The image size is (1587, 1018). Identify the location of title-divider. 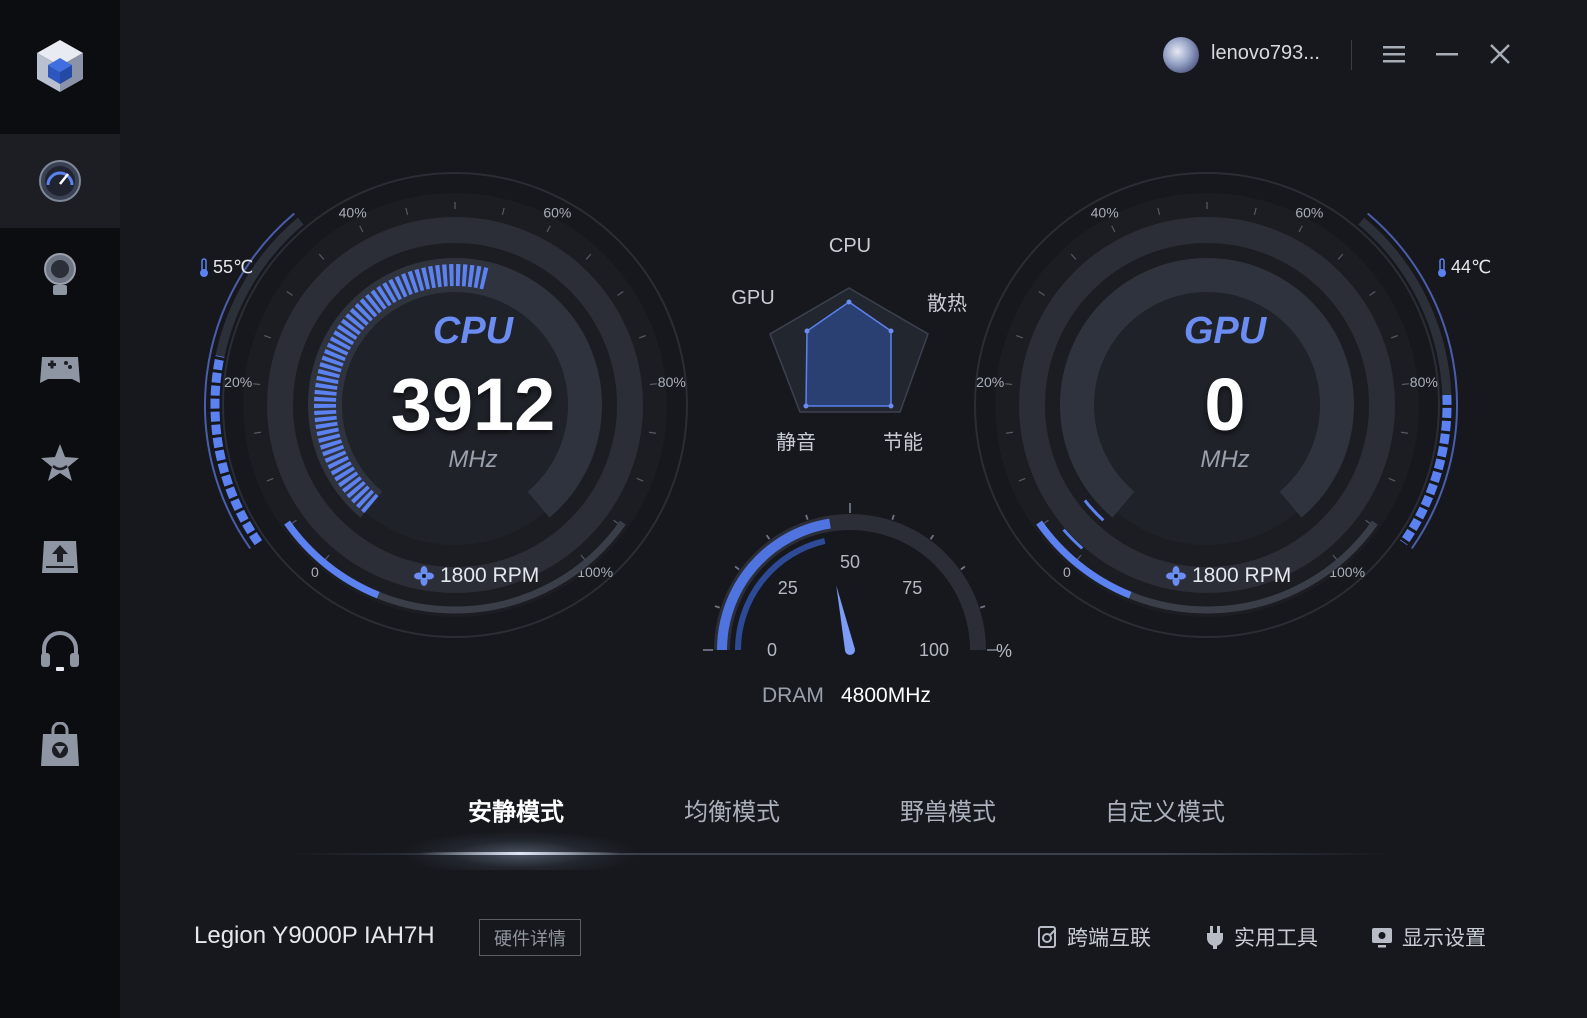
(1351, 55).